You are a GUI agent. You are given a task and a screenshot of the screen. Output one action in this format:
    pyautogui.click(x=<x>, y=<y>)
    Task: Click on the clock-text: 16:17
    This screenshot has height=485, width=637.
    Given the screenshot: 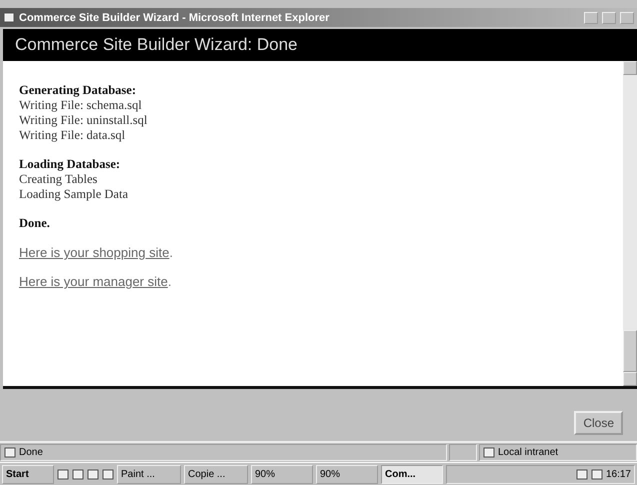 What is the action you would take?
    pyautogui.click(x=618, y=474)
    